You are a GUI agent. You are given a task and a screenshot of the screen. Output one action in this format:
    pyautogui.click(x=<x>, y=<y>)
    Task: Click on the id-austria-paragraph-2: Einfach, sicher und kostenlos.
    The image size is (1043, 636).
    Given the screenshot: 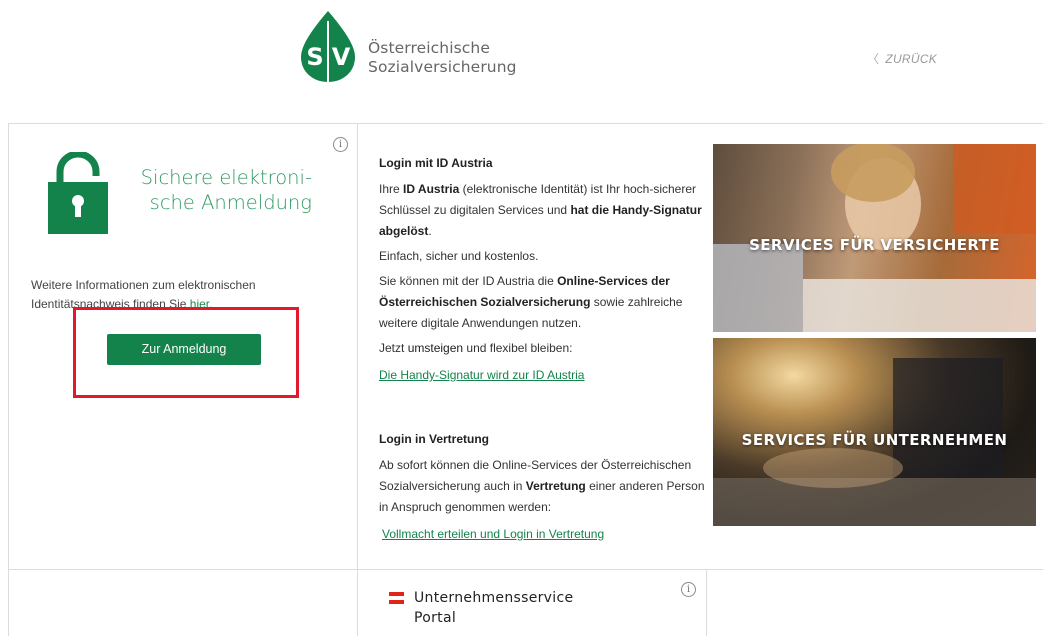 What is the action you would take?
    pyautogui.click(x=459, y=256)
    